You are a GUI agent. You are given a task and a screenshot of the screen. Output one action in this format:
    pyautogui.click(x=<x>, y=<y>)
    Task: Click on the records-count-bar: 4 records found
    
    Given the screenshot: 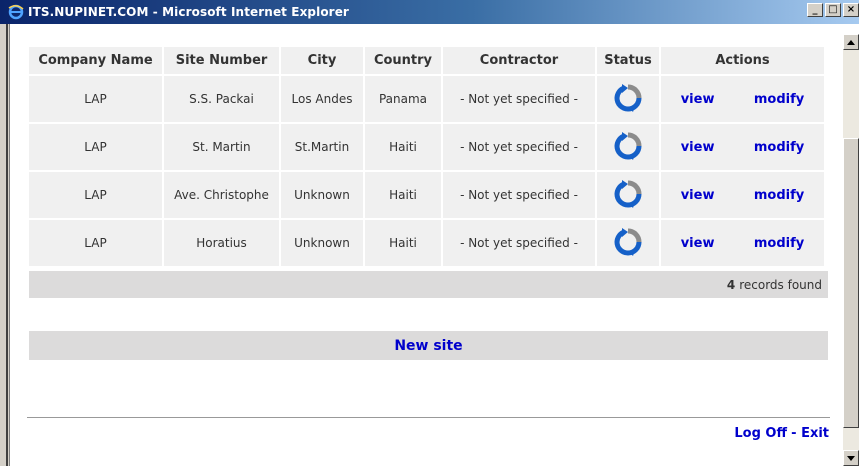 What is the action you would take?
    pyautogui.click(x=428, y=284)
    